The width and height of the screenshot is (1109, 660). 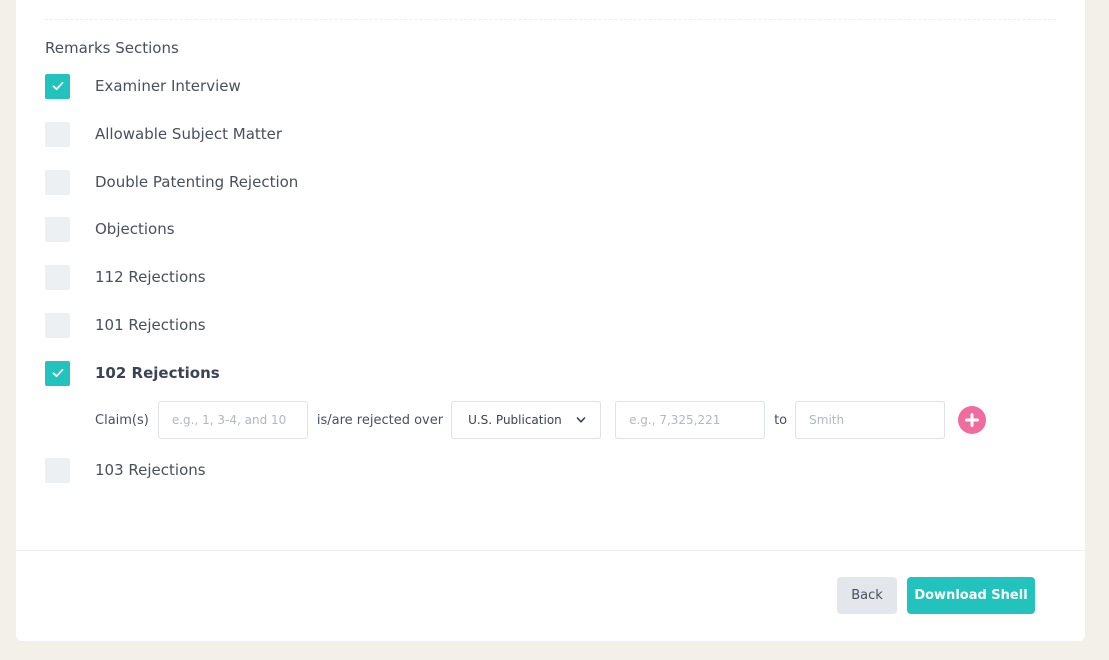 I want to click on option-label: Double Patenting Rejection, so click(x=197, y=182).